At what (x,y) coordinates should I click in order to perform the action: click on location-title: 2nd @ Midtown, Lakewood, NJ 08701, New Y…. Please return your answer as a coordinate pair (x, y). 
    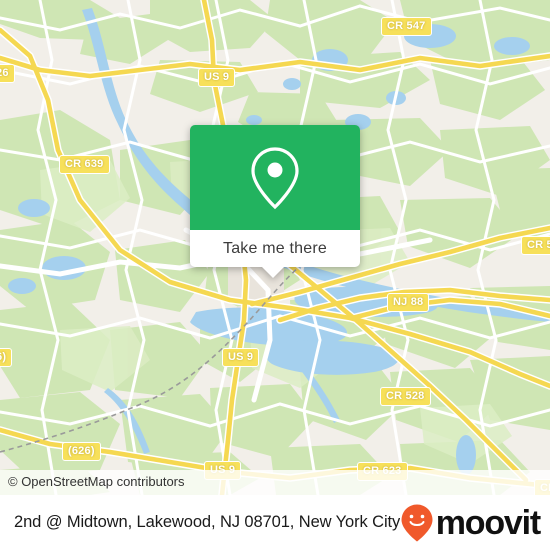
    Looking at the image, I should click on (207, 522).